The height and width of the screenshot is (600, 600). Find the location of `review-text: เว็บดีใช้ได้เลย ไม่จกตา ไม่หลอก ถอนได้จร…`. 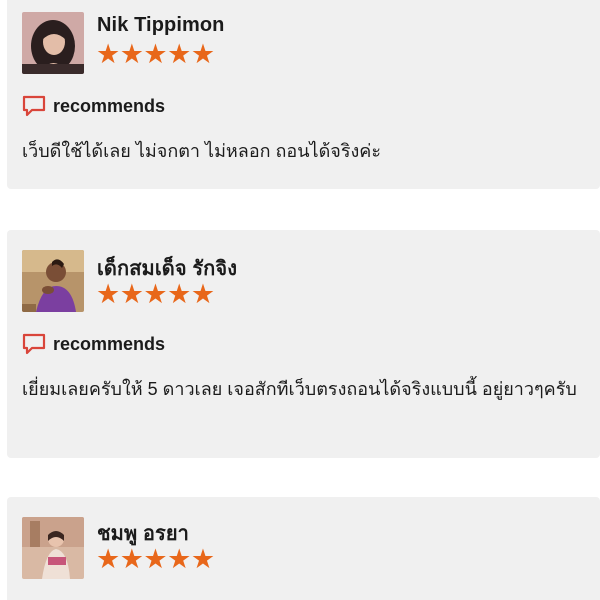

review-text: เว็บดีใช้ได้เลย ไม่จกตา ไม่หลอก ถอนได้จร… is located at coordinates (202, 151).